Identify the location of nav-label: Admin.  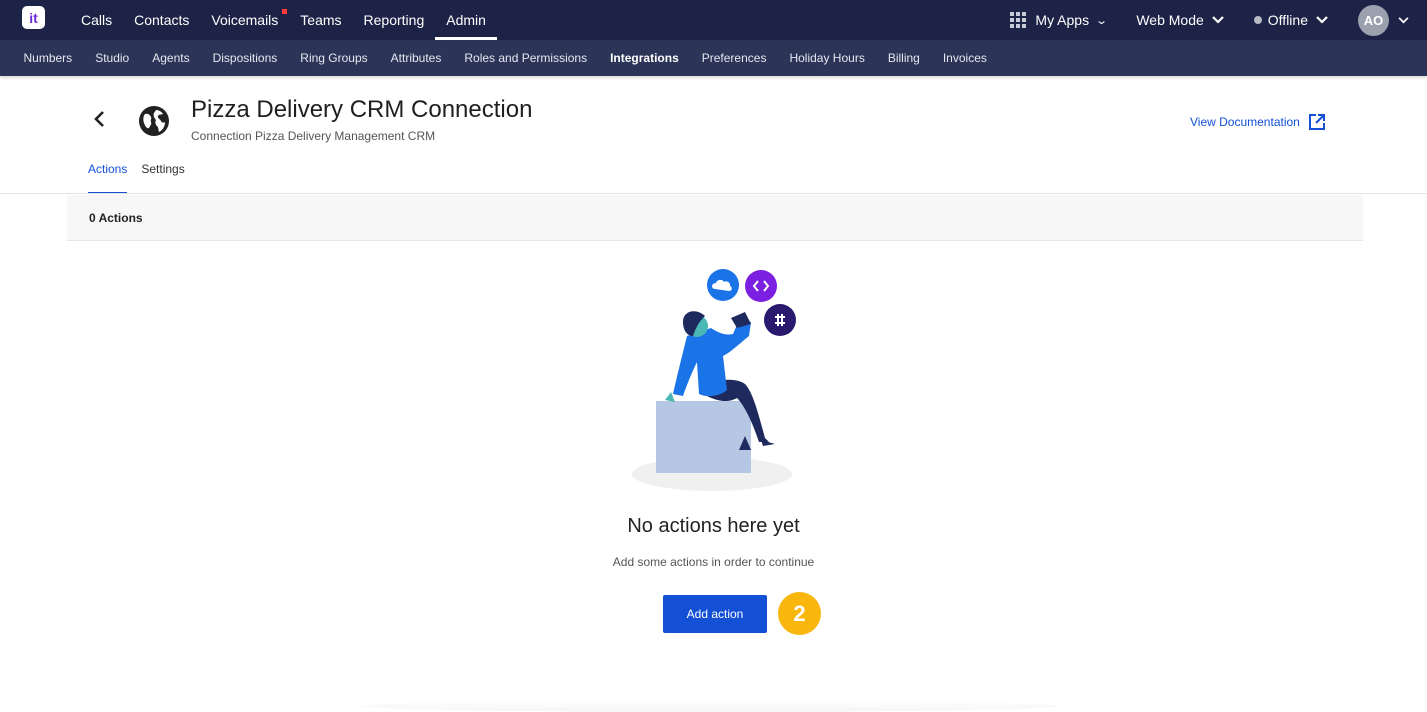
(466, 20).